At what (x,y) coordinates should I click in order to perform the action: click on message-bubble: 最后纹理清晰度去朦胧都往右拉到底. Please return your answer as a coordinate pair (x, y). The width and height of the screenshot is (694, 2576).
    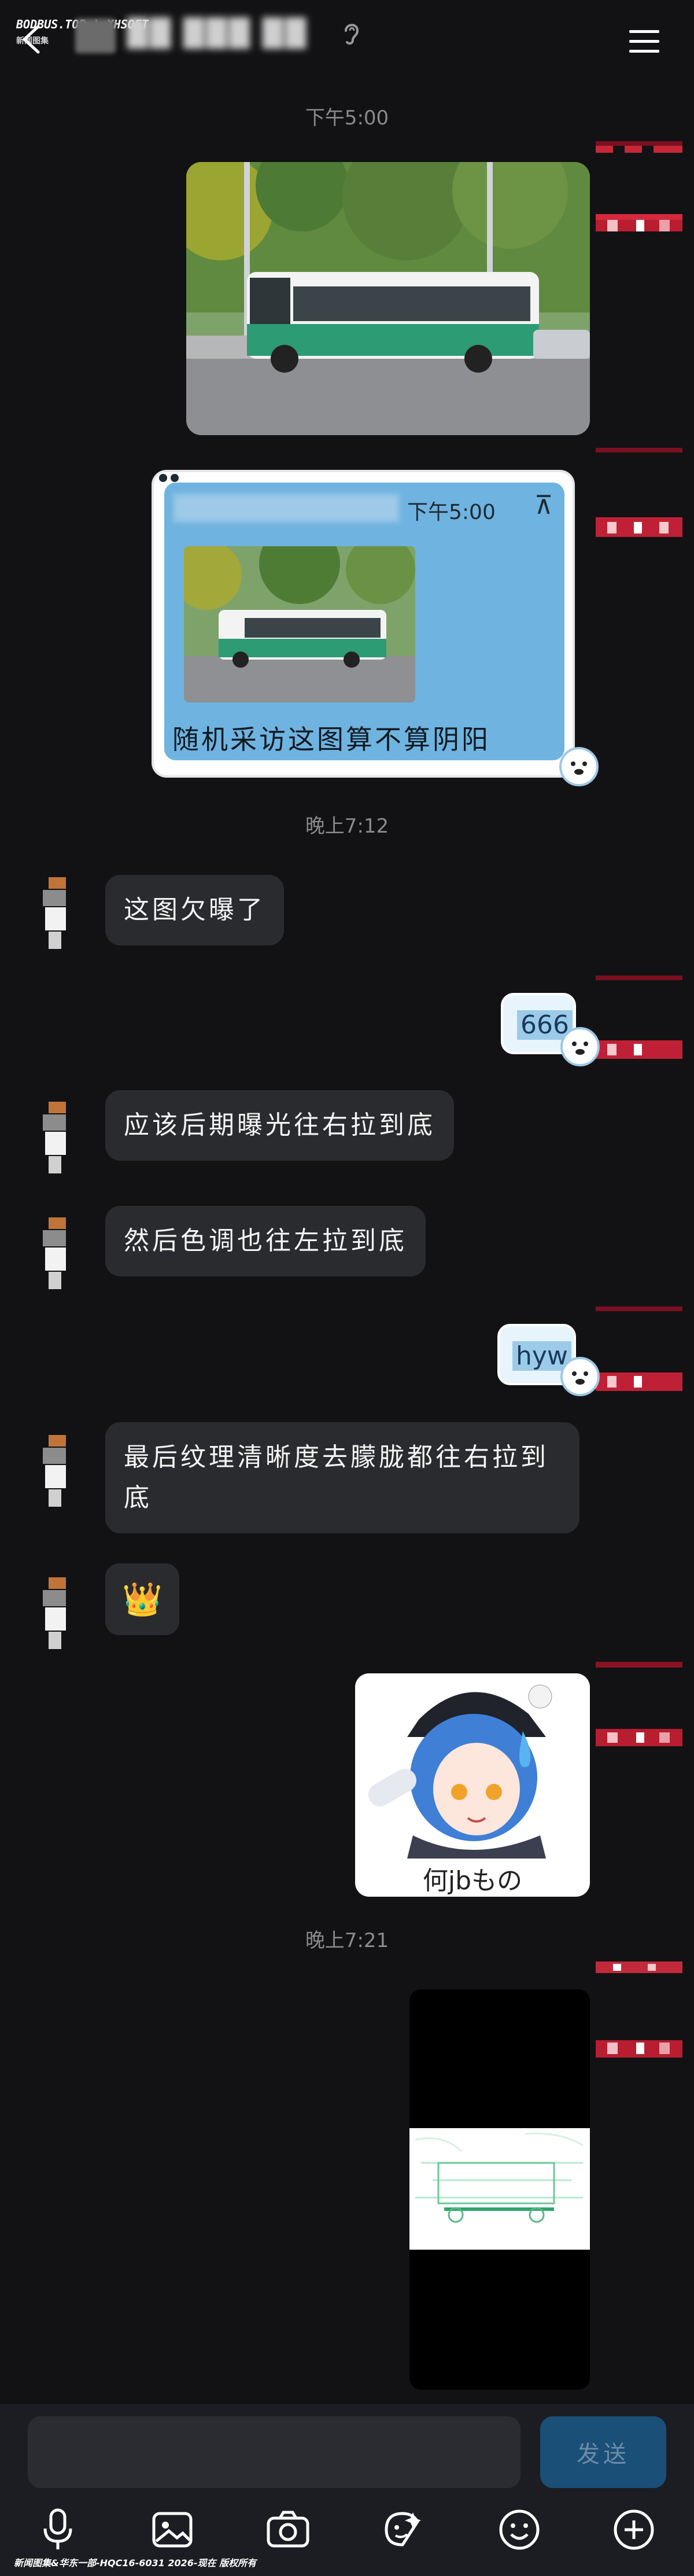
    Looking at the image, I should click on (342, 1477).